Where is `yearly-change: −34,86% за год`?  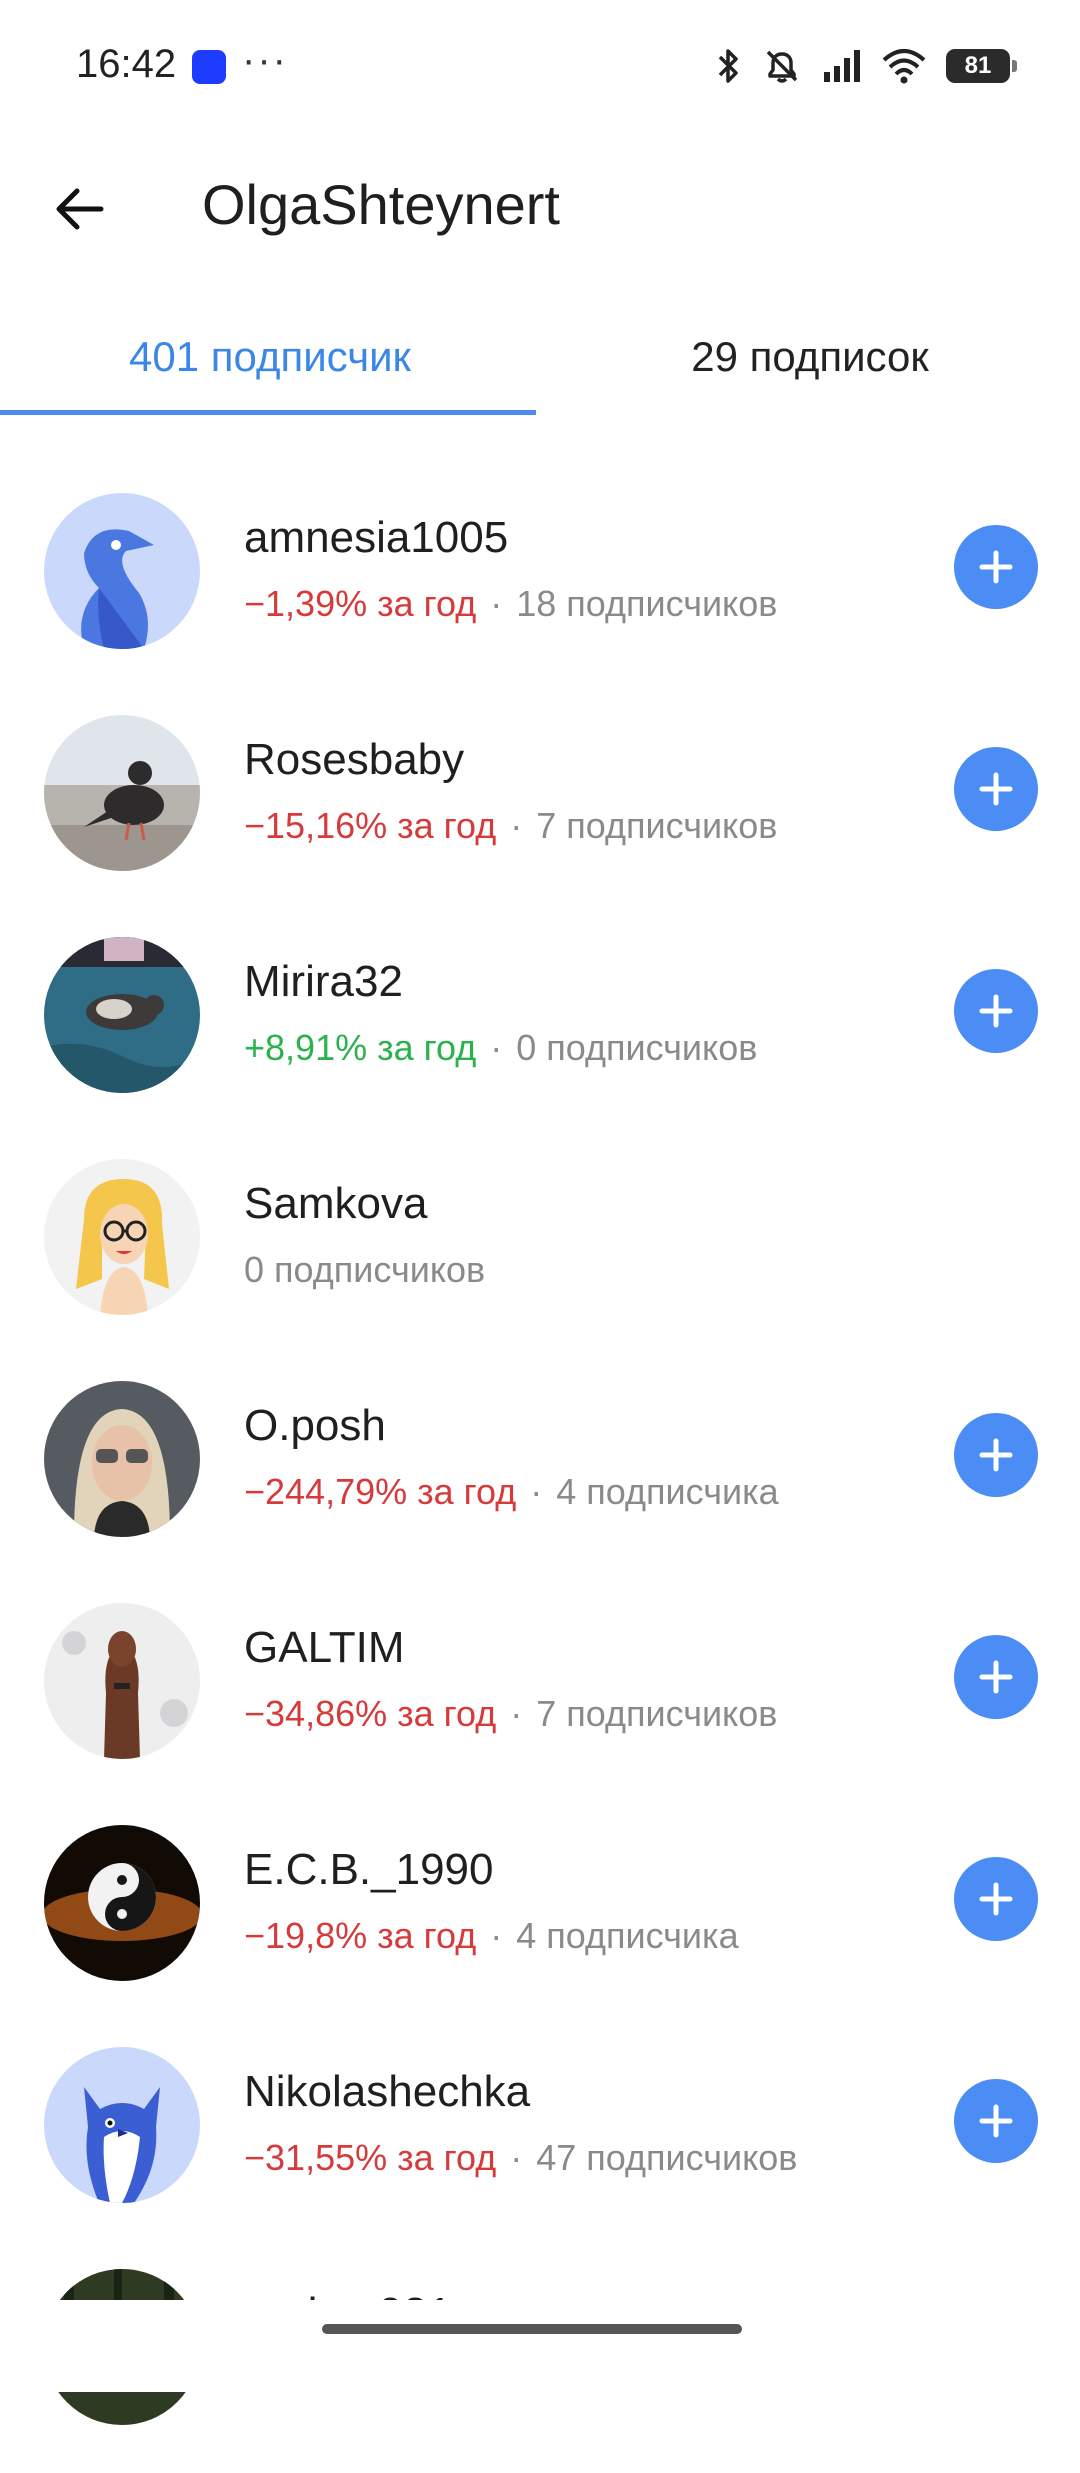
yearly-change: −34,86% за год is located at coordinates (370, 1713).